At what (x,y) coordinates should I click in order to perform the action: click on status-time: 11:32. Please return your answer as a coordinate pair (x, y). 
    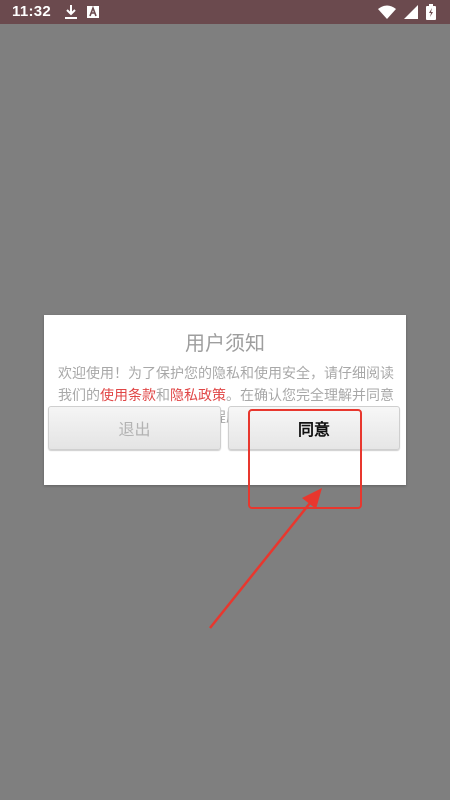
    Looking at the image, I should click on (32, 11).